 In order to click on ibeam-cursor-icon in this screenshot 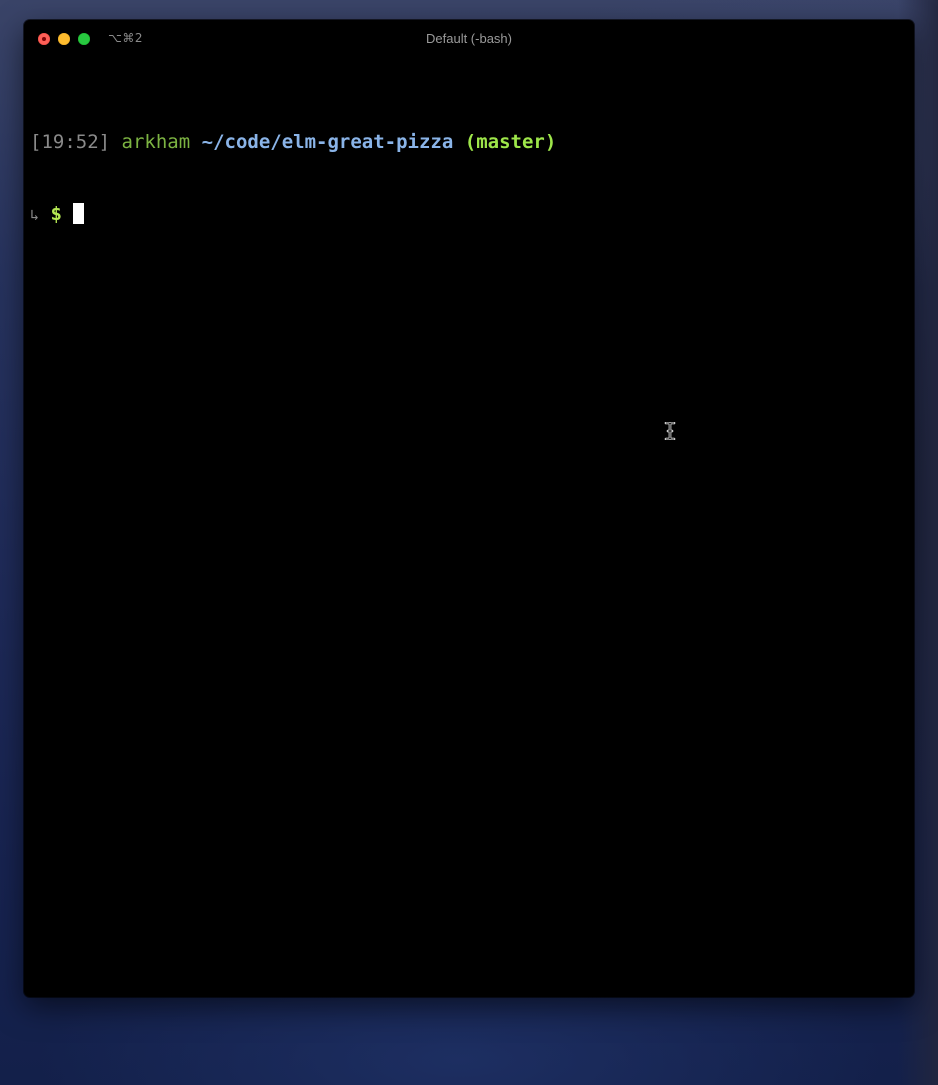, I will do `click(670, 431)`.